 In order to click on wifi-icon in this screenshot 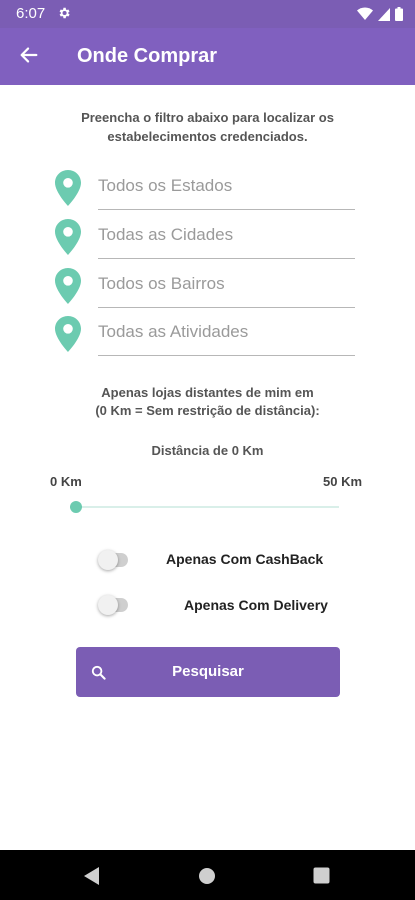, I will do `click(365, 13)`.